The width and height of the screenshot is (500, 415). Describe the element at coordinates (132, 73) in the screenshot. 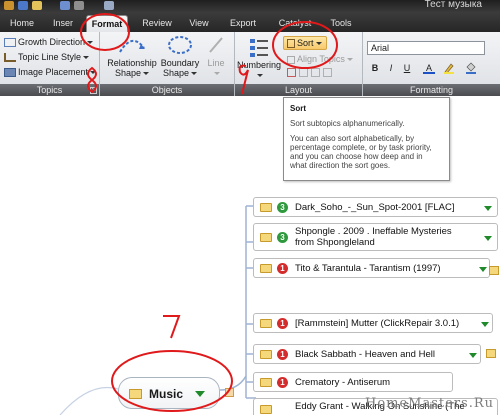

I see `relationship-shape-label-2: Shape` at that location.